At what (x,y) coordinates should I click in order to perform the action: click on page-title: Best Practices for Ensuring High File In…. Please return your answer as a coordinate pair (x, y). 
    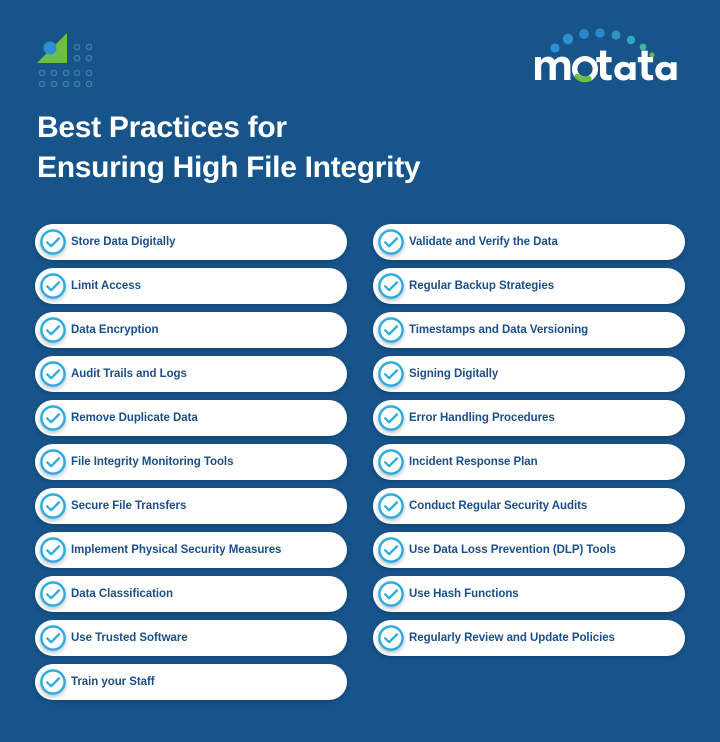
    Looking at the image, I should click on (357, 148).